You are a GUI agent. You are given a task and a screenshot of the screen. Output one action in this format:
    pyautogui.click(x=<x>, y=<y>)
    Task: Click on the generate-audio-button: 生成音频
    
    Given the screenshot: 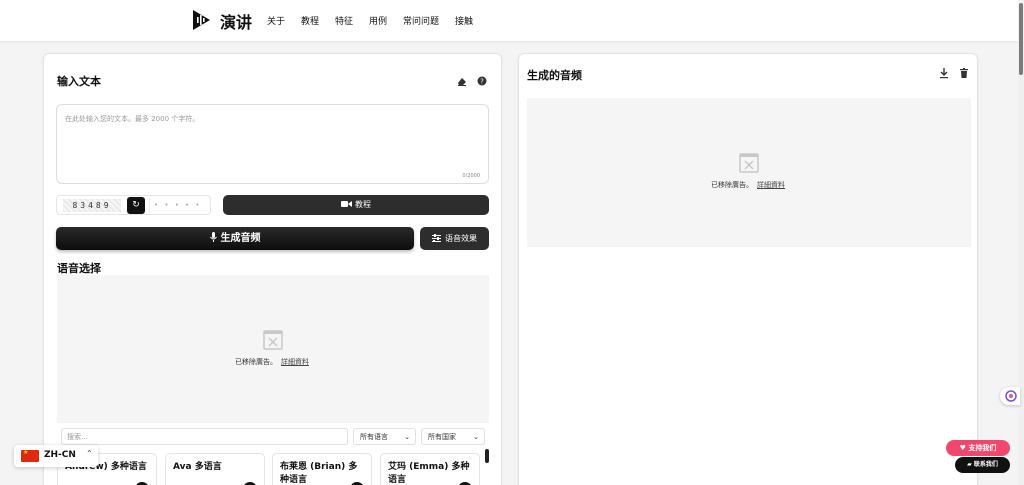 What is the action you would take?
    pyautogui.click(x=235, y=238)
    